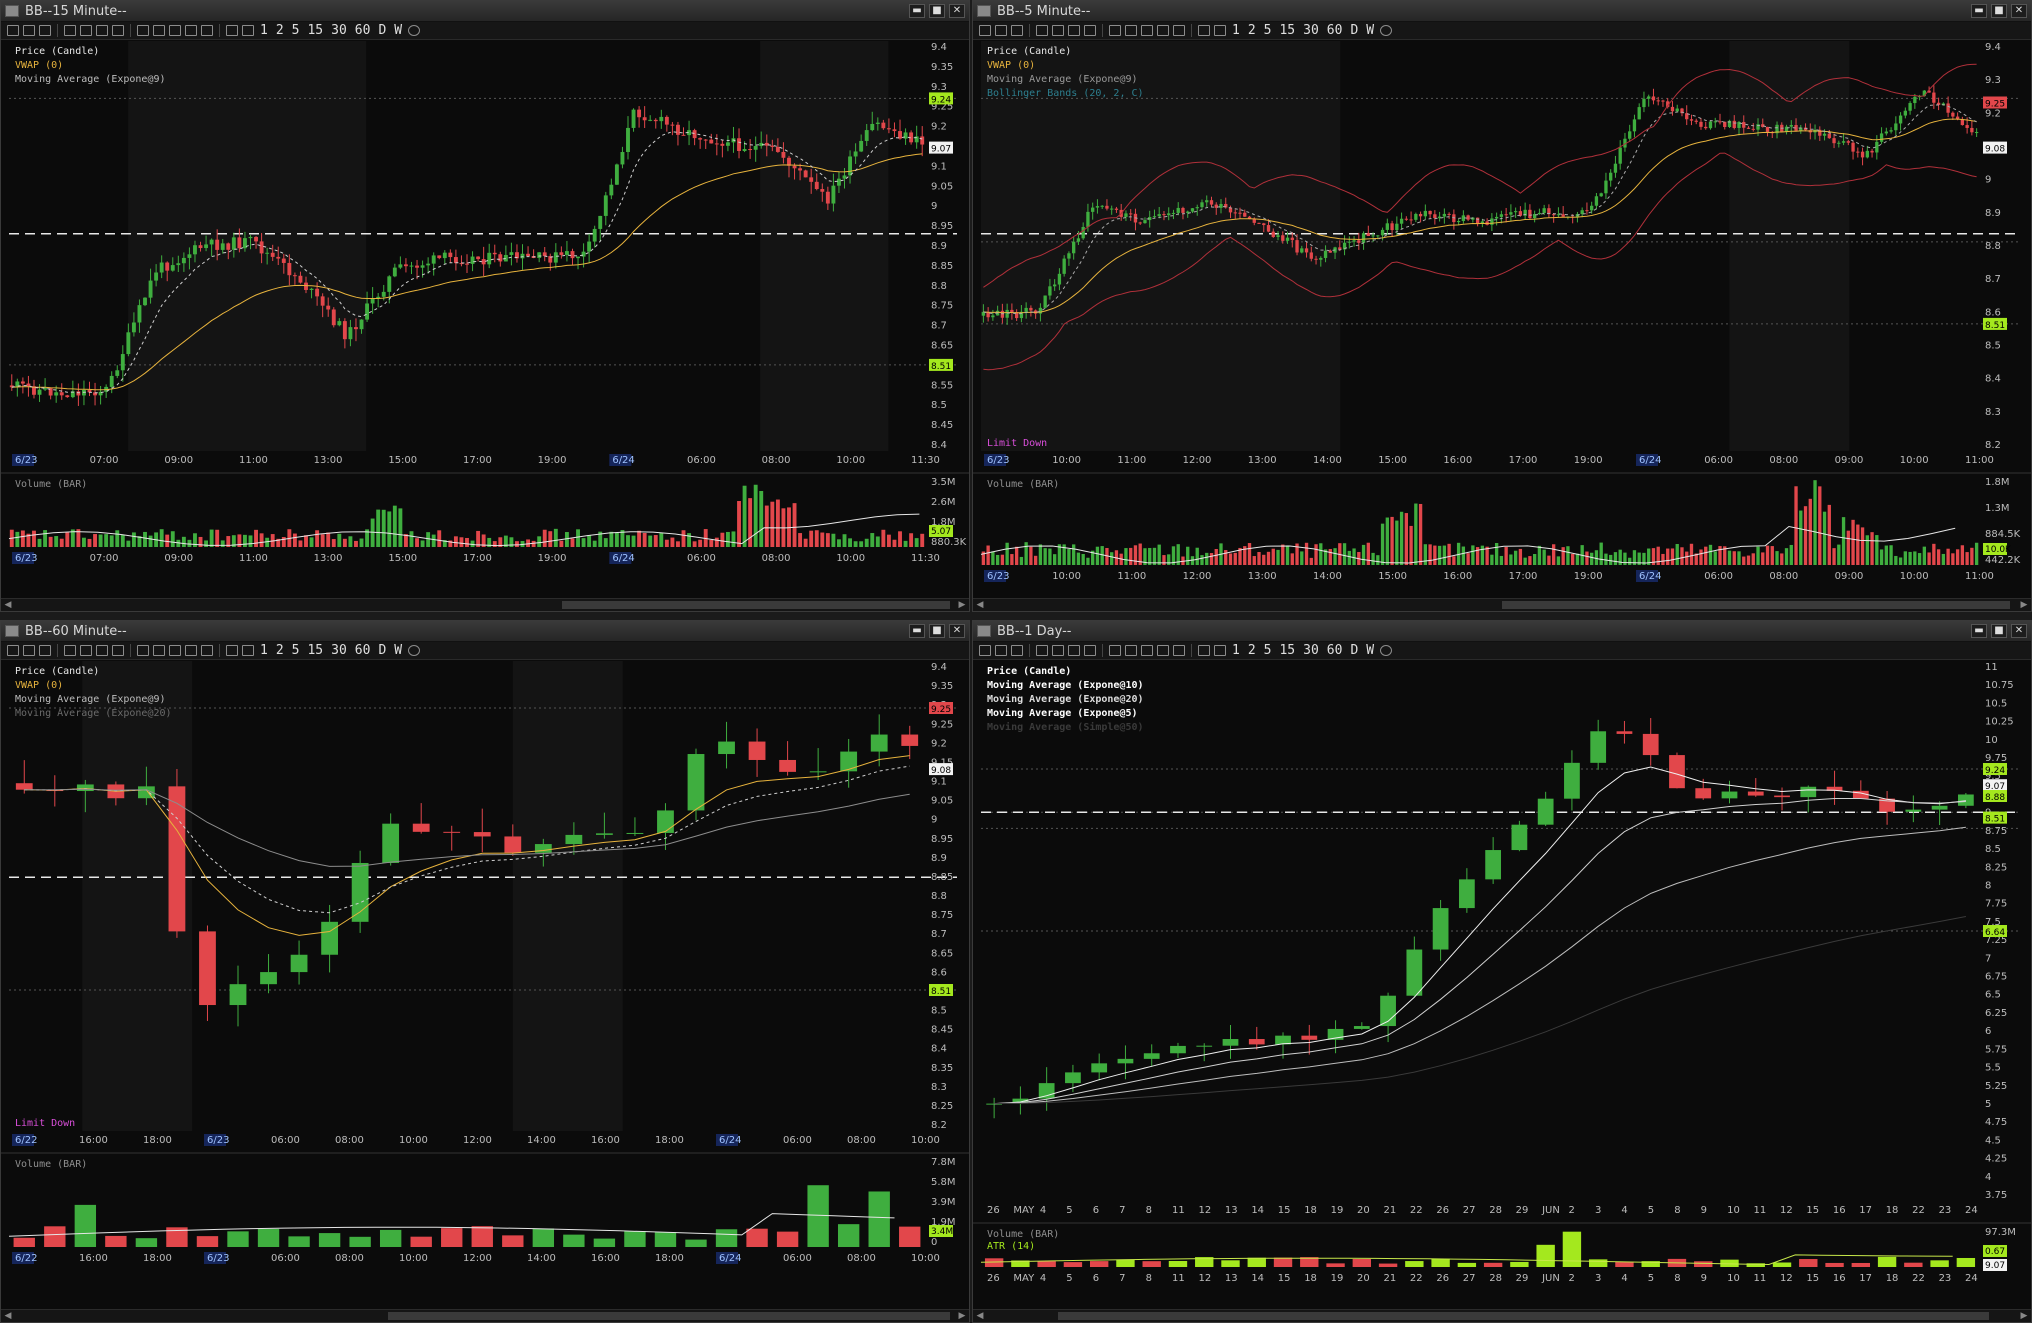 Image resolution: width=2032 pixels, height=1323 pixels. I want to click on window-titlebar: BB--1 Day-- ▬ ■ ✕, so click(1502, 631).